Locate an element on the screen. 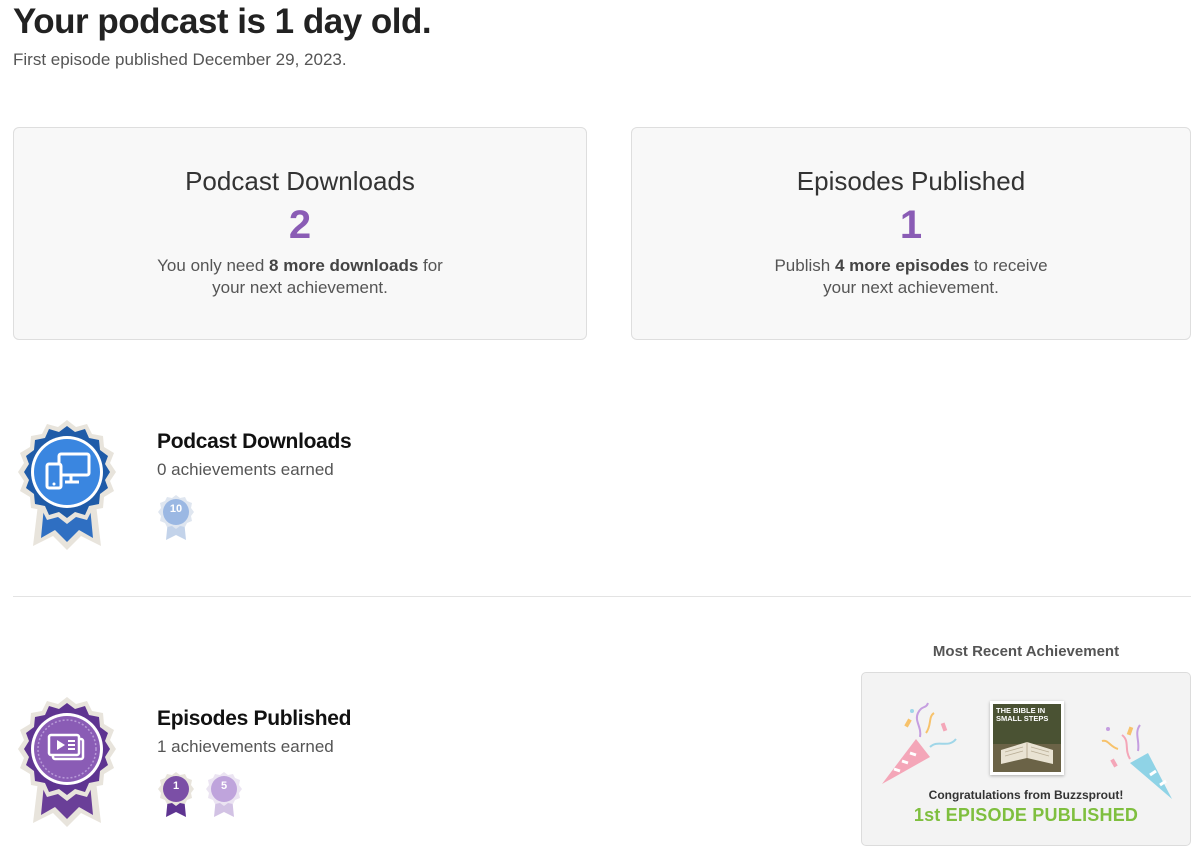 Image resolution: width=1200 pixels, height=856 pixels. note-text: Publish is located at coordinates (804, 265).